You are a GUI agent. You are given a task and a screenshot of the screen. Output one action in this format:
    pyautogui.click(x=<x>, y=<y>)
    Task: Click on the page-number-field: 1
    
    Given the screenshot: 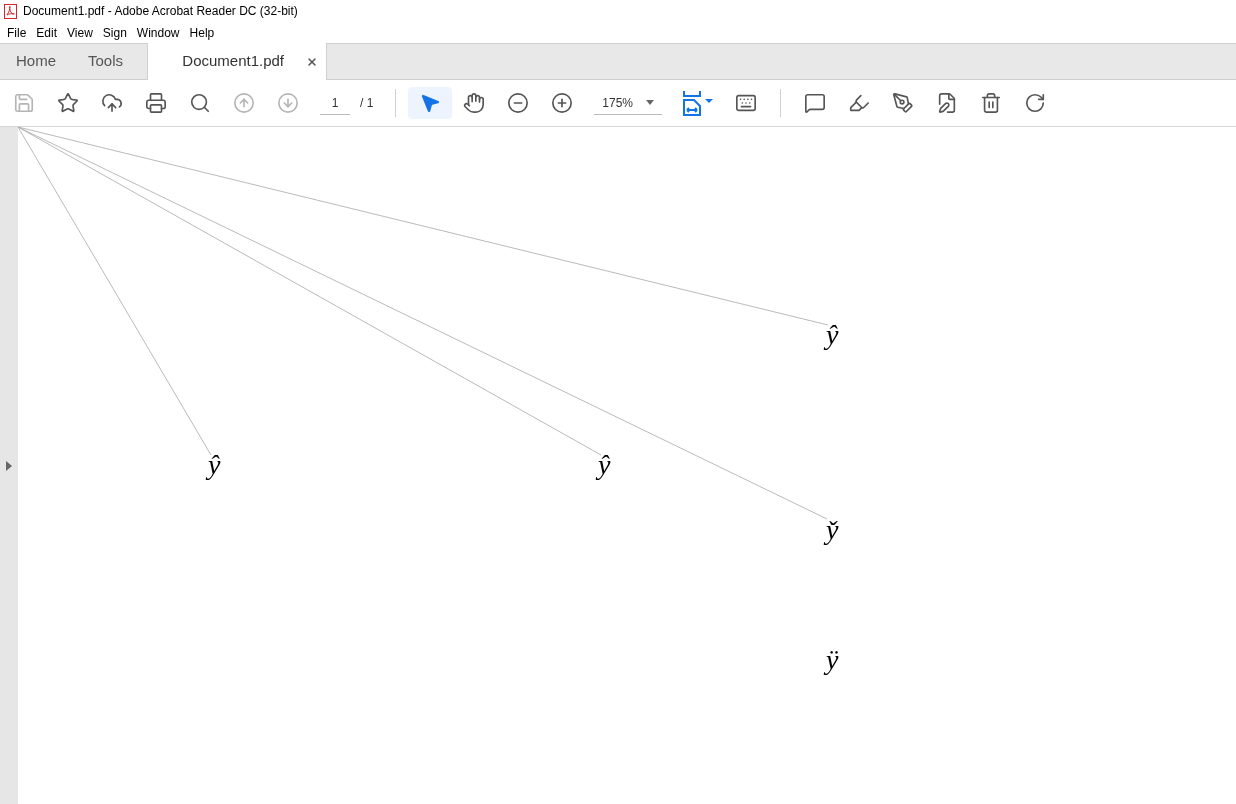 What is the action you would take?
    pyautogui.click(x=335, y=103)
    